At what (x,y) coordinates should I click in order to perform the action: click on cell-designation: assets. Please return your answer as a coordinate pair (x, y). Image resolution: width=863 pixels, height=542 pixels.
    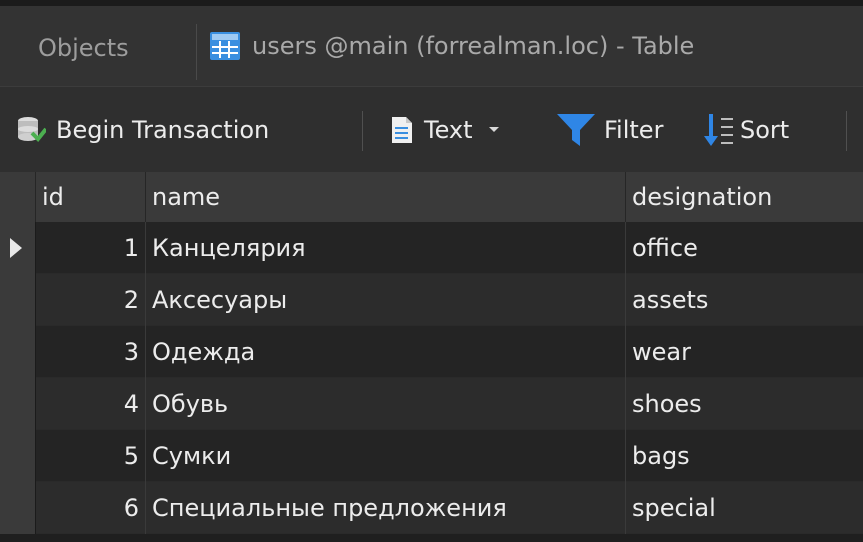
    Looking at the image, I should click on (744, 300).